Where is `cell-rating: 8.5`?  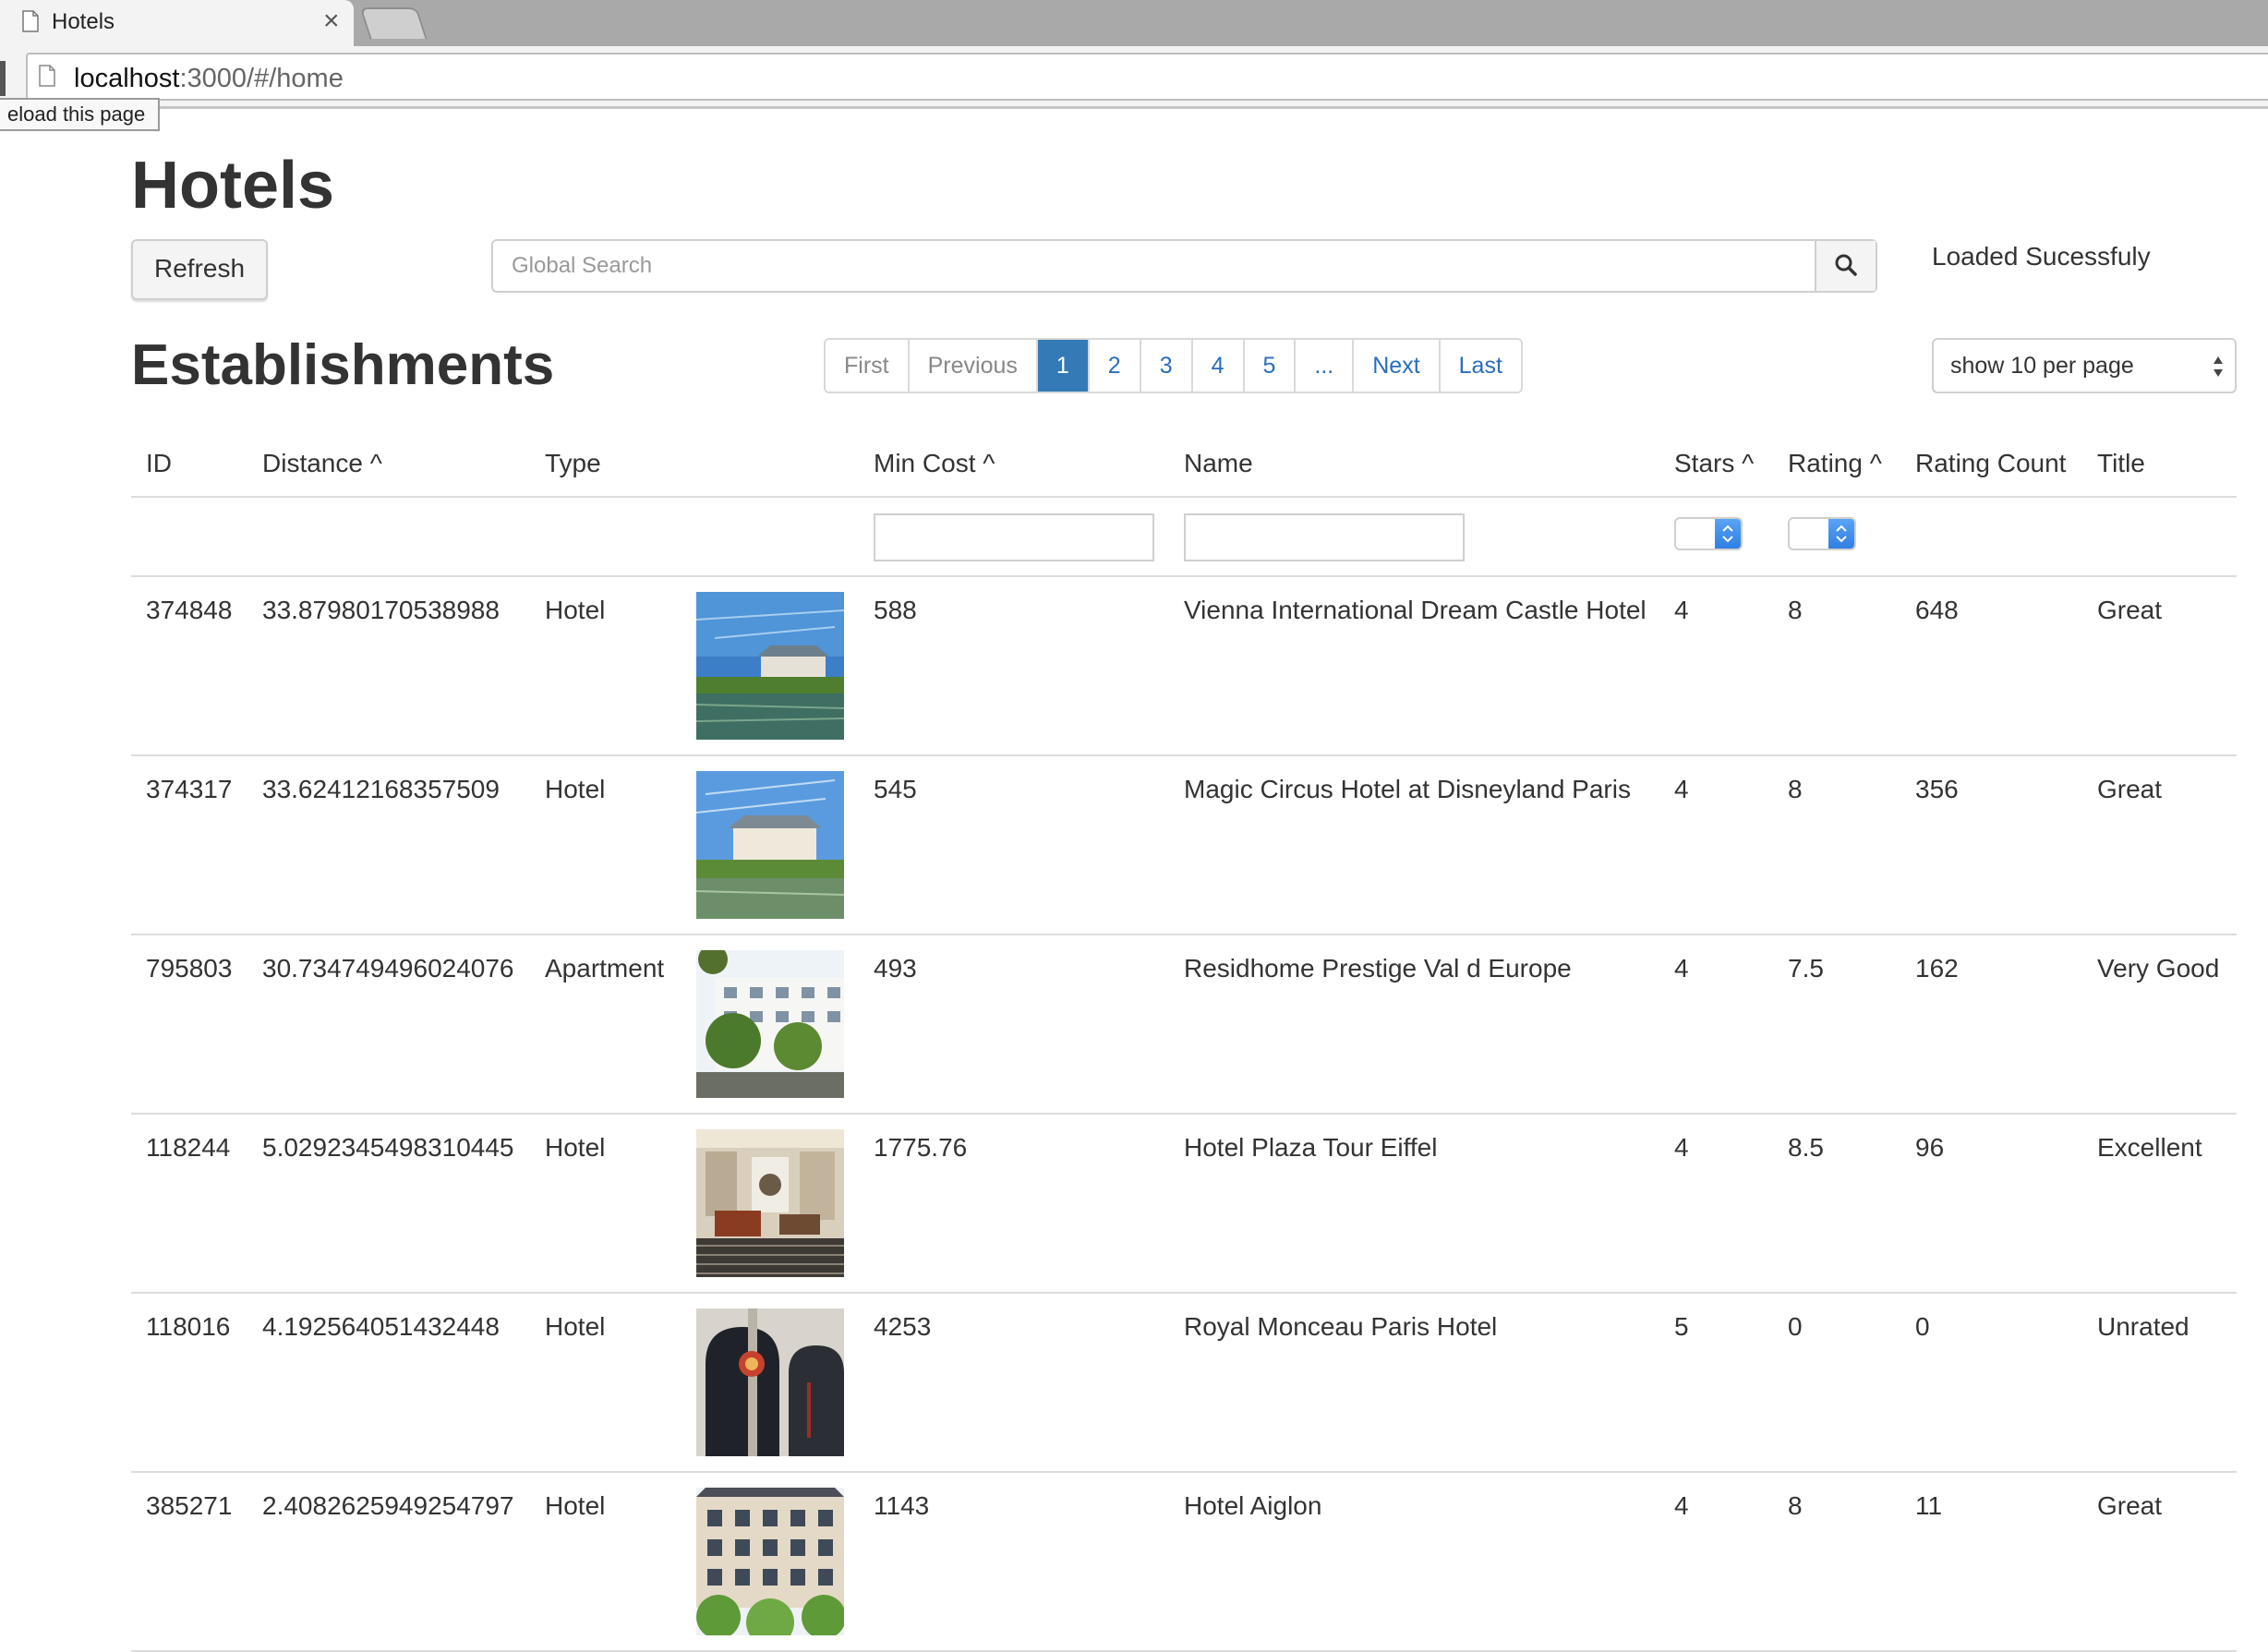
cell-rating: 8.5 is located at coordinates (1806, 1147).